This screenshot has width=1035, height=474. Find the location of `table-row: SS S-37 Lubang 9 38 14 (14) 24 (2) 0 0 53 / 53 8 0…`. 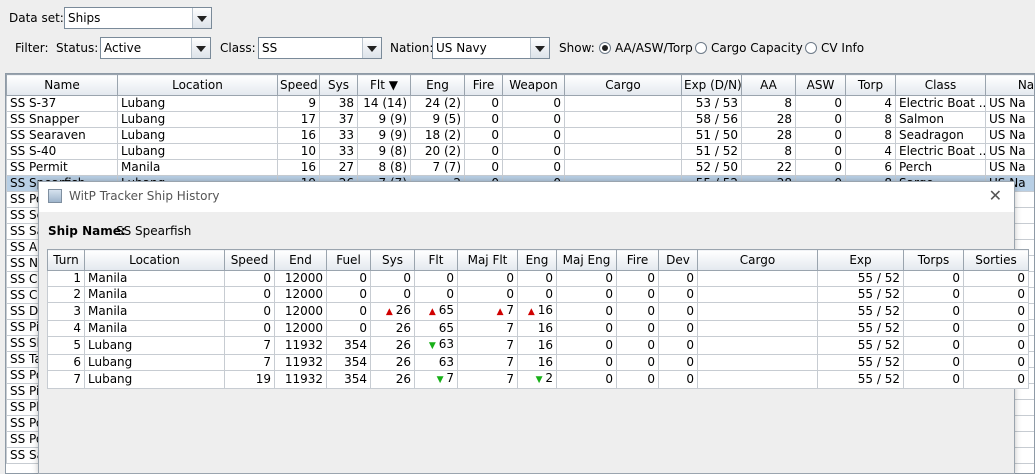

table-row: SS S-37 Lubang 9 38 14 (14) 24 (2) 0 0 53 / 53 8 0… is located at coordinates (520, 103).